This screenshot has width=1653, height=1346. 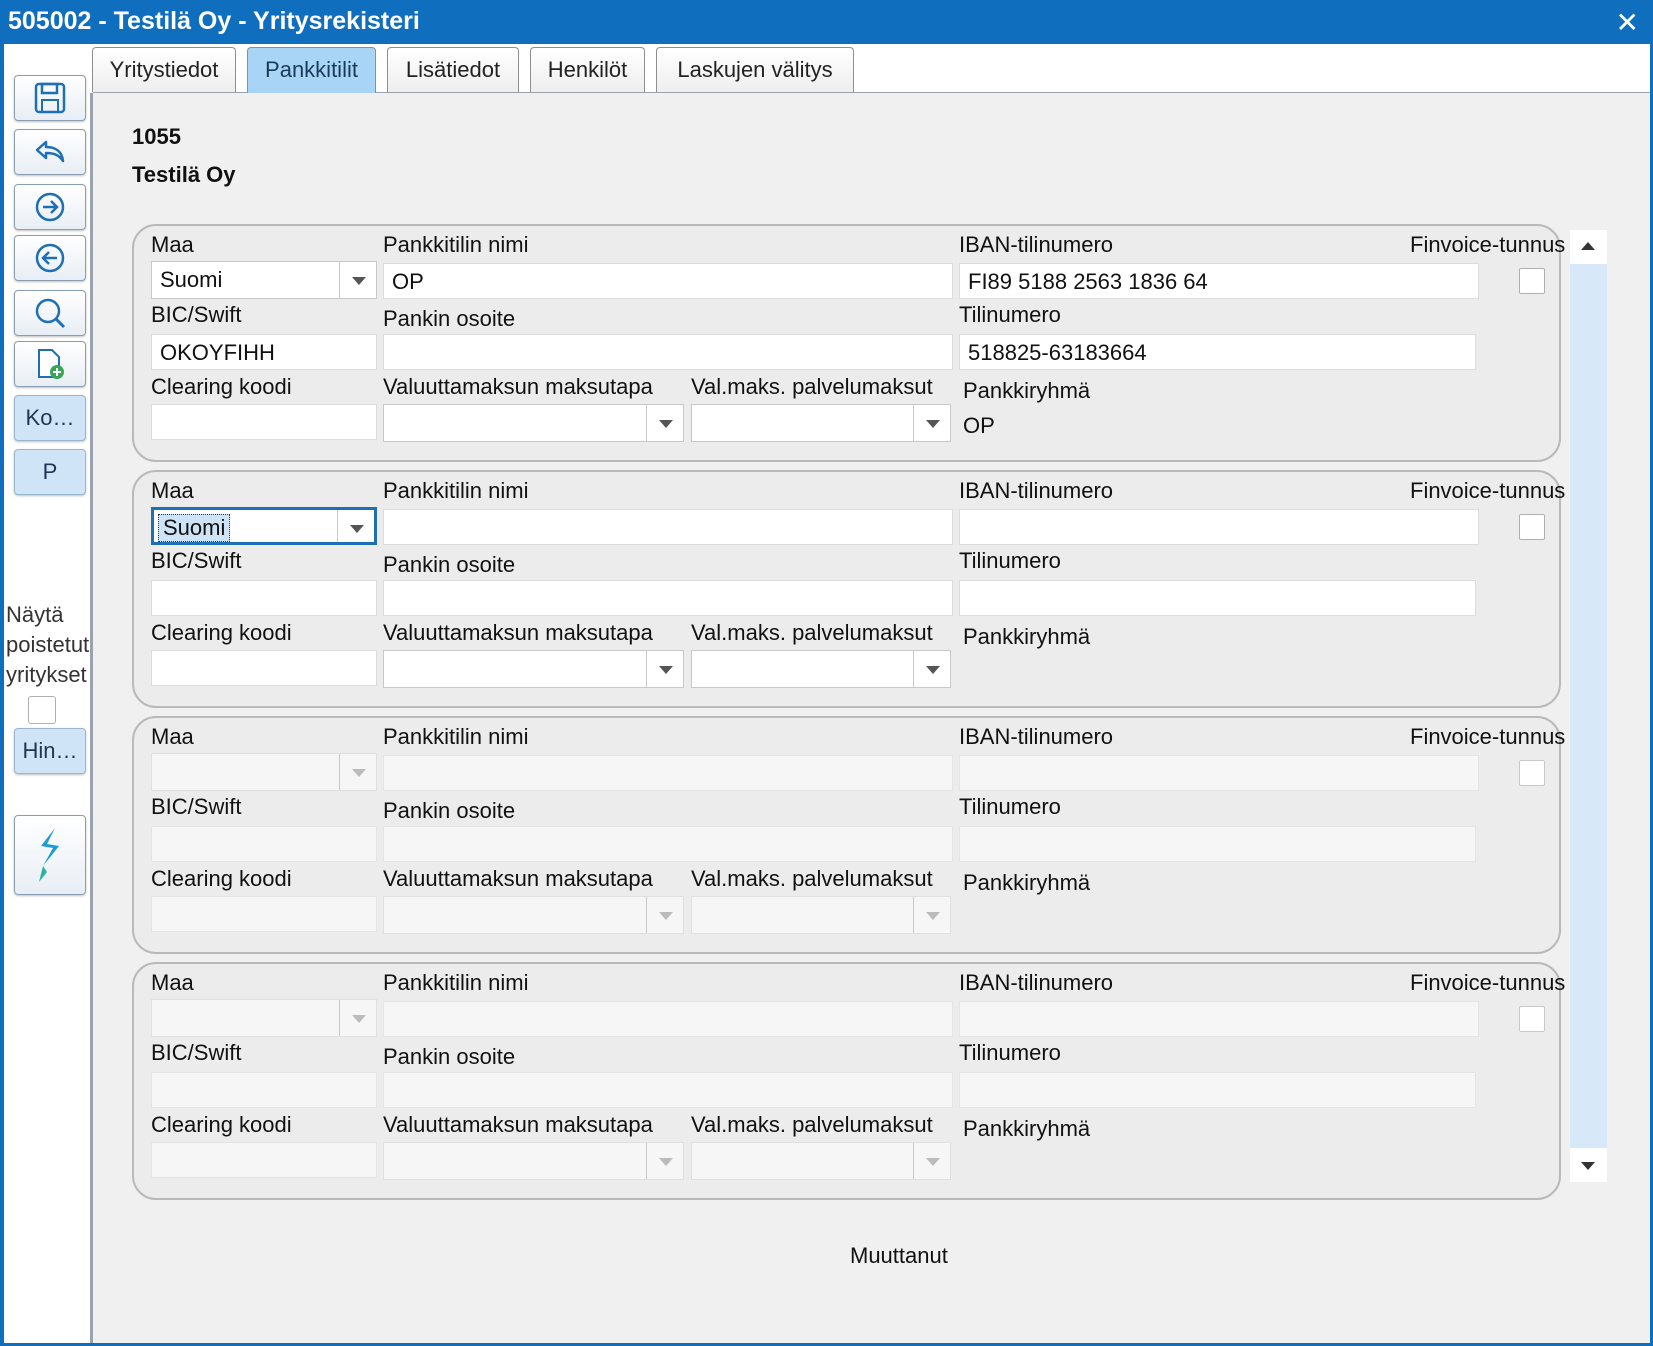 I want to click on account-number-field: 518825-63183664, so click(x=1217, y=352).